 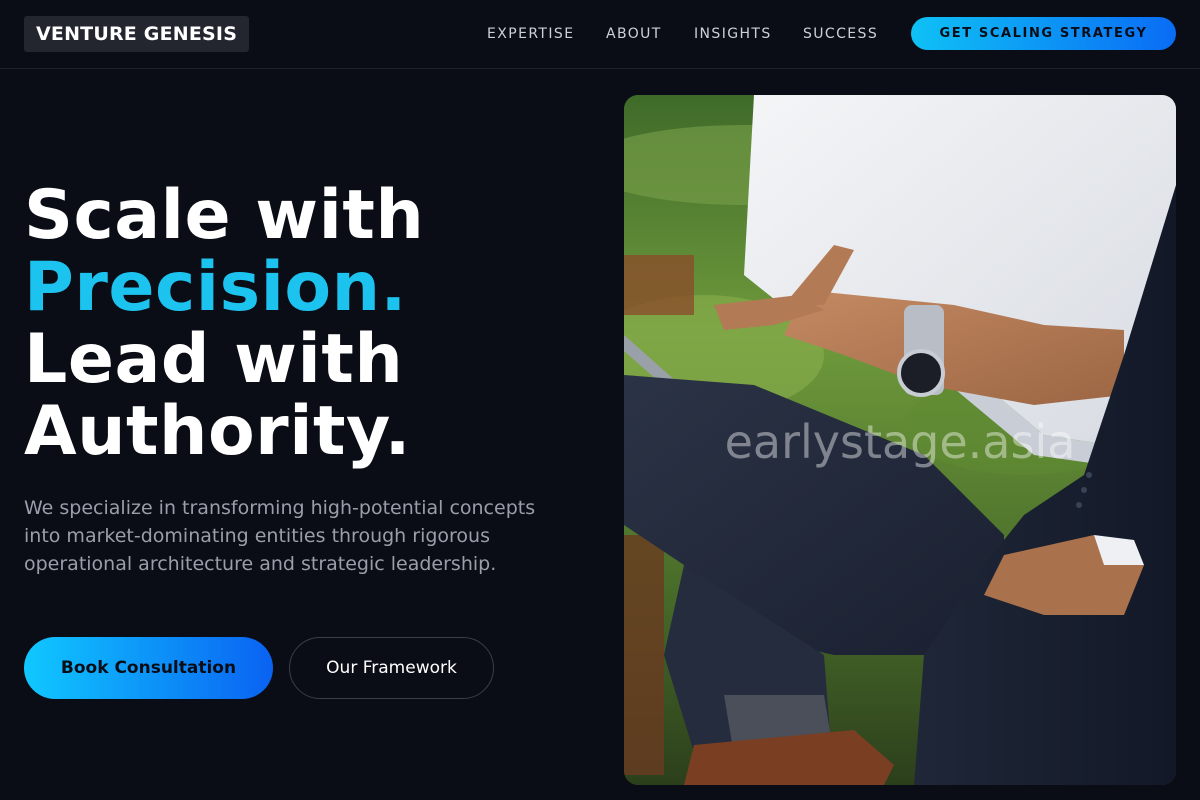 What do you see at coordinates (634, 34) in the screenshot?
I see `nav-link-about: ABOUT` at bounding box center [634, 34].